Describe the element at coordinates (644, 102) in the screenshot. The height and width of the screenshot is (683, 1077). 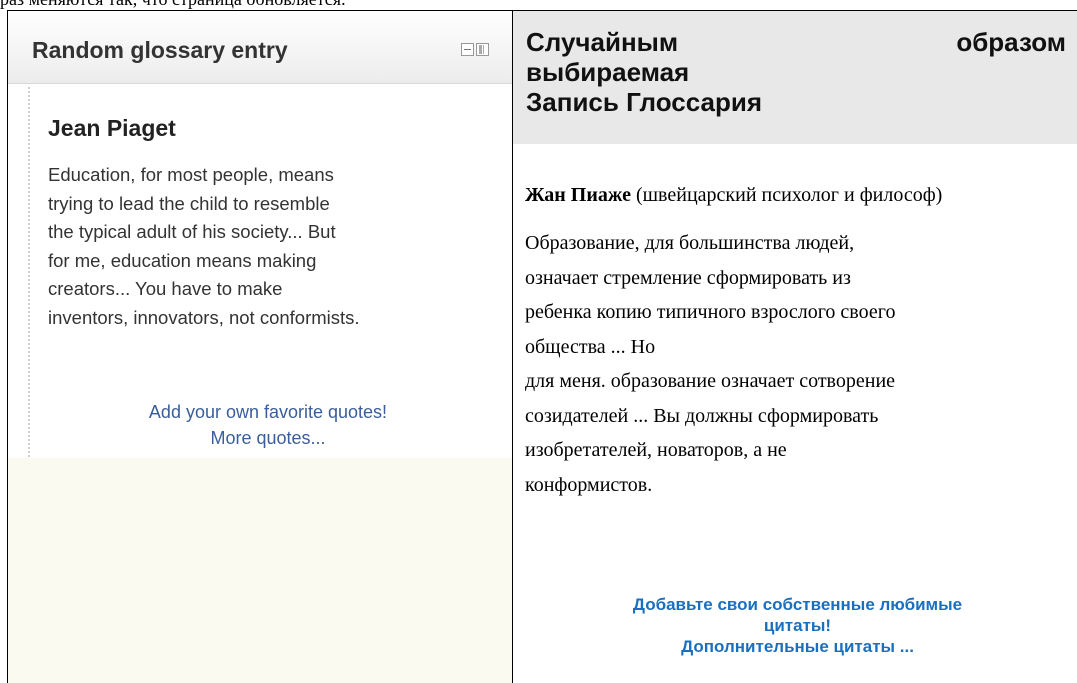
I see `ru-title-line3: Запись Глоссария` at that location.